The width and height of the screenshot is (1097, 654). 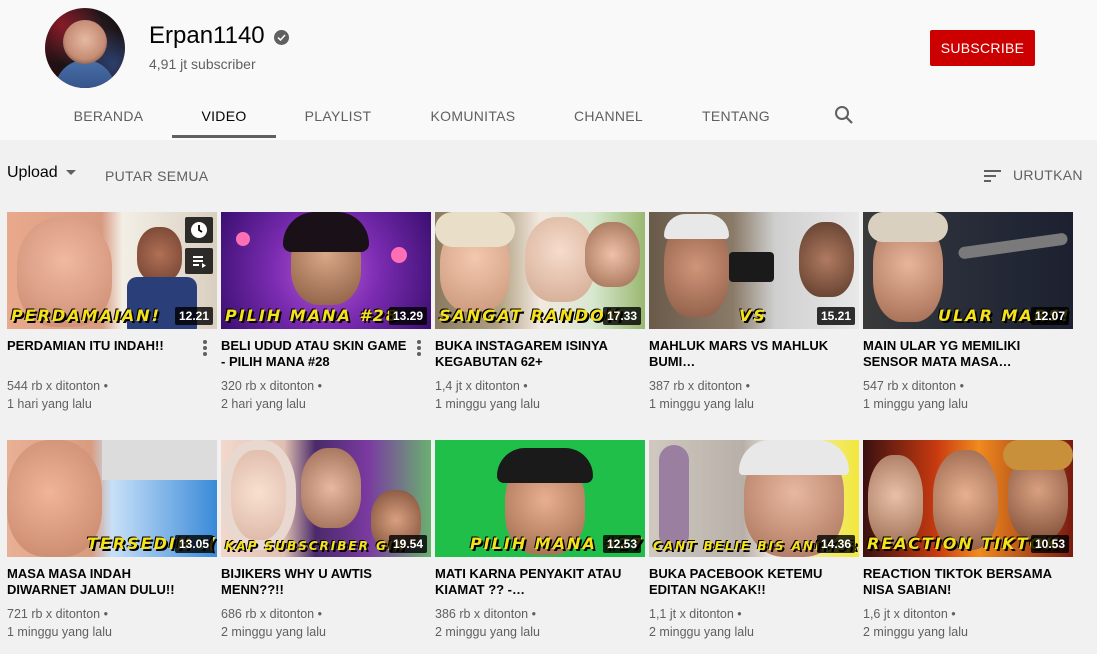 I want to click on tab-beranda: BERANDA, so click(x=108, y=117).